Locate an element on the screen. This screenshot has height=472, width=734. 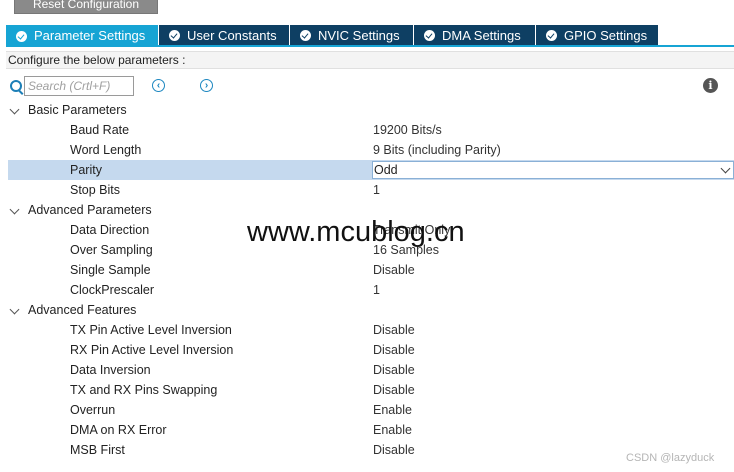
tab-parameter-settings: Parameter Settings is located at coordinates (82, 36).